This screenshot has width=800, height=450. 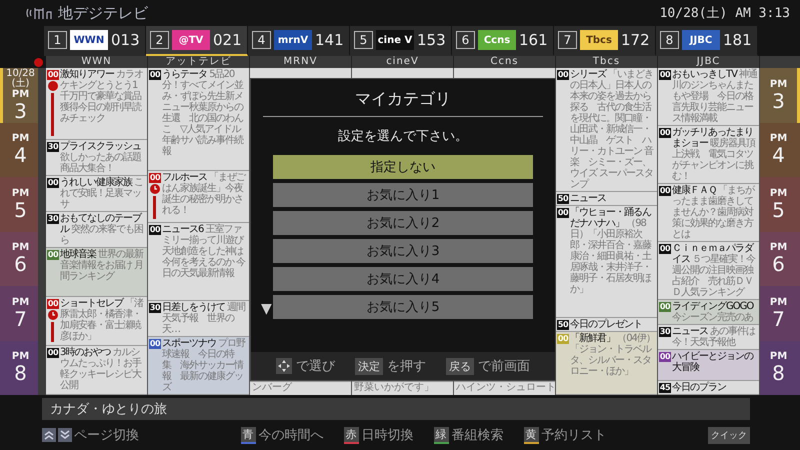 What do you see at coordinates (204, 194) in the screenshot?
I see `program-listing: フルホース 「まぜごはん家族誕生」今夜誕生の秘密が明かされる！` at bounding box center [204, 194].